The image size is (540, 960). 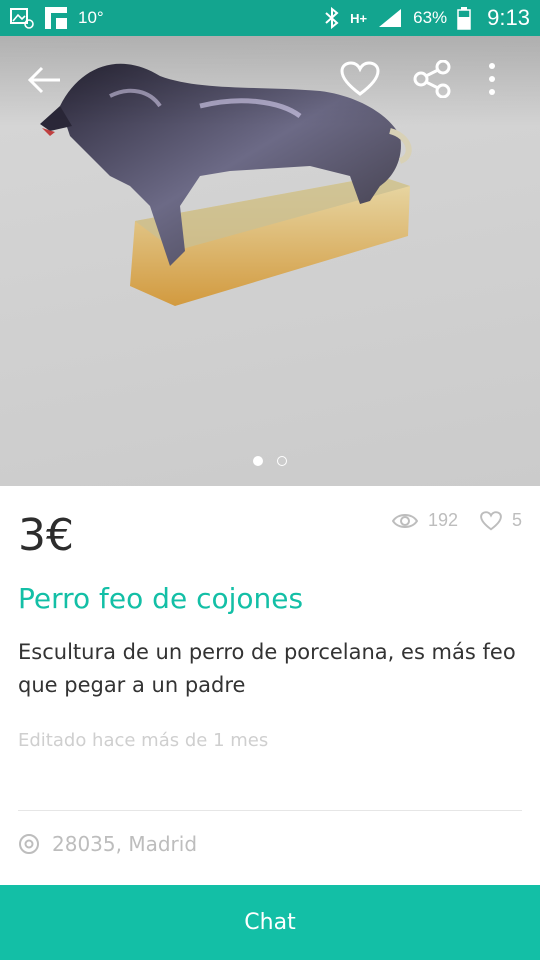 I want to click on back-arrow-icon, so click(x=43, y=80).